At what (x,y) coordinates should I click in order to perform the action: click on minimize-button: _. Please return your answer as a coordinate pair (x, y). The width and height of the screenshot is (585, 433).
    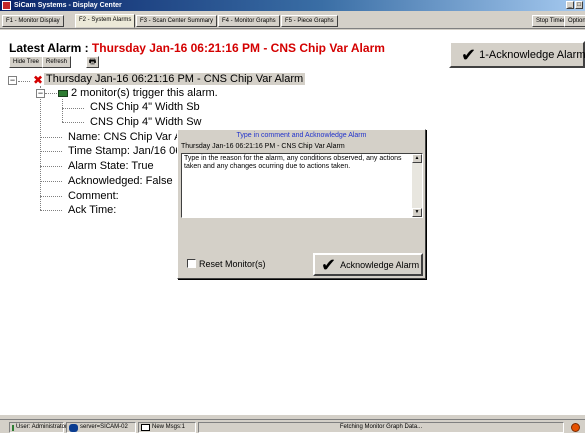
    Looking at the image, I should click on (570, 5).